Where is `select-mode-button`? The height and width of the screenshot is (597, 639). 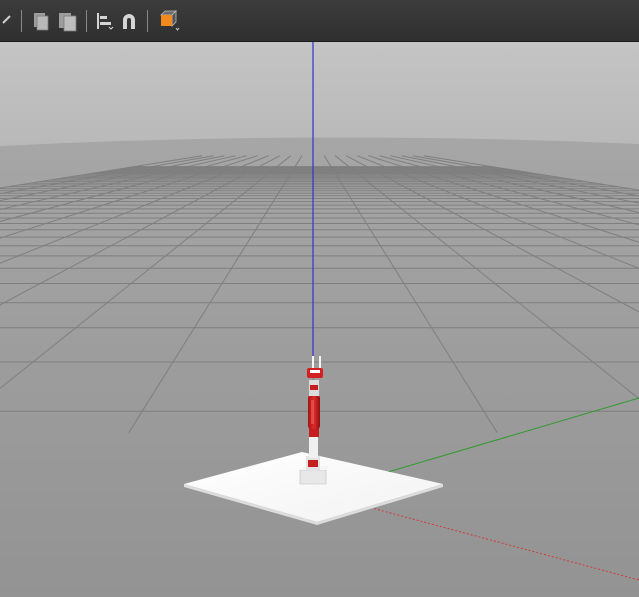
select-mode-button is located at coordinates (8, 21).